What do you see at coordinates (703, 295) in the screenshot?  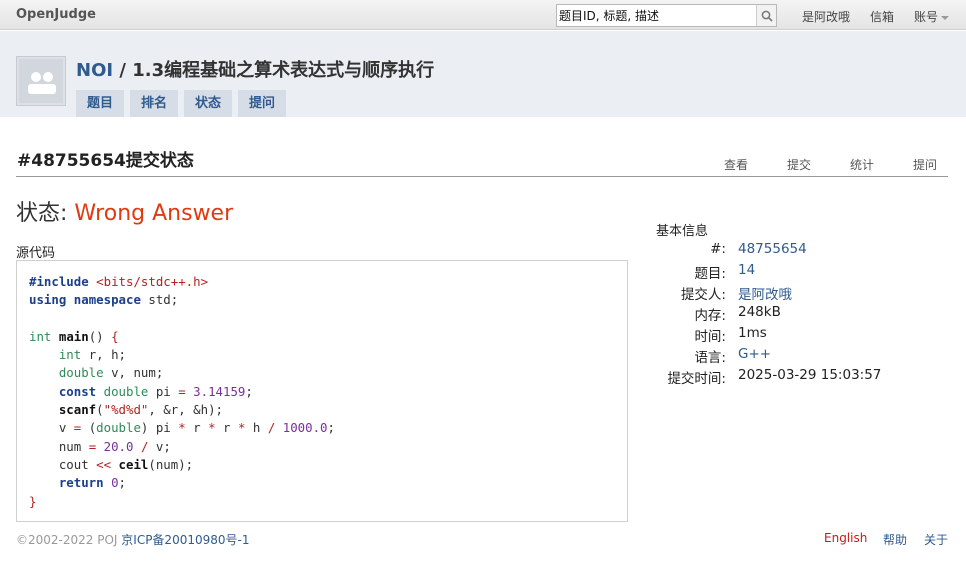 I see `info-key: 提交人:` at bounding box center [703, 295].